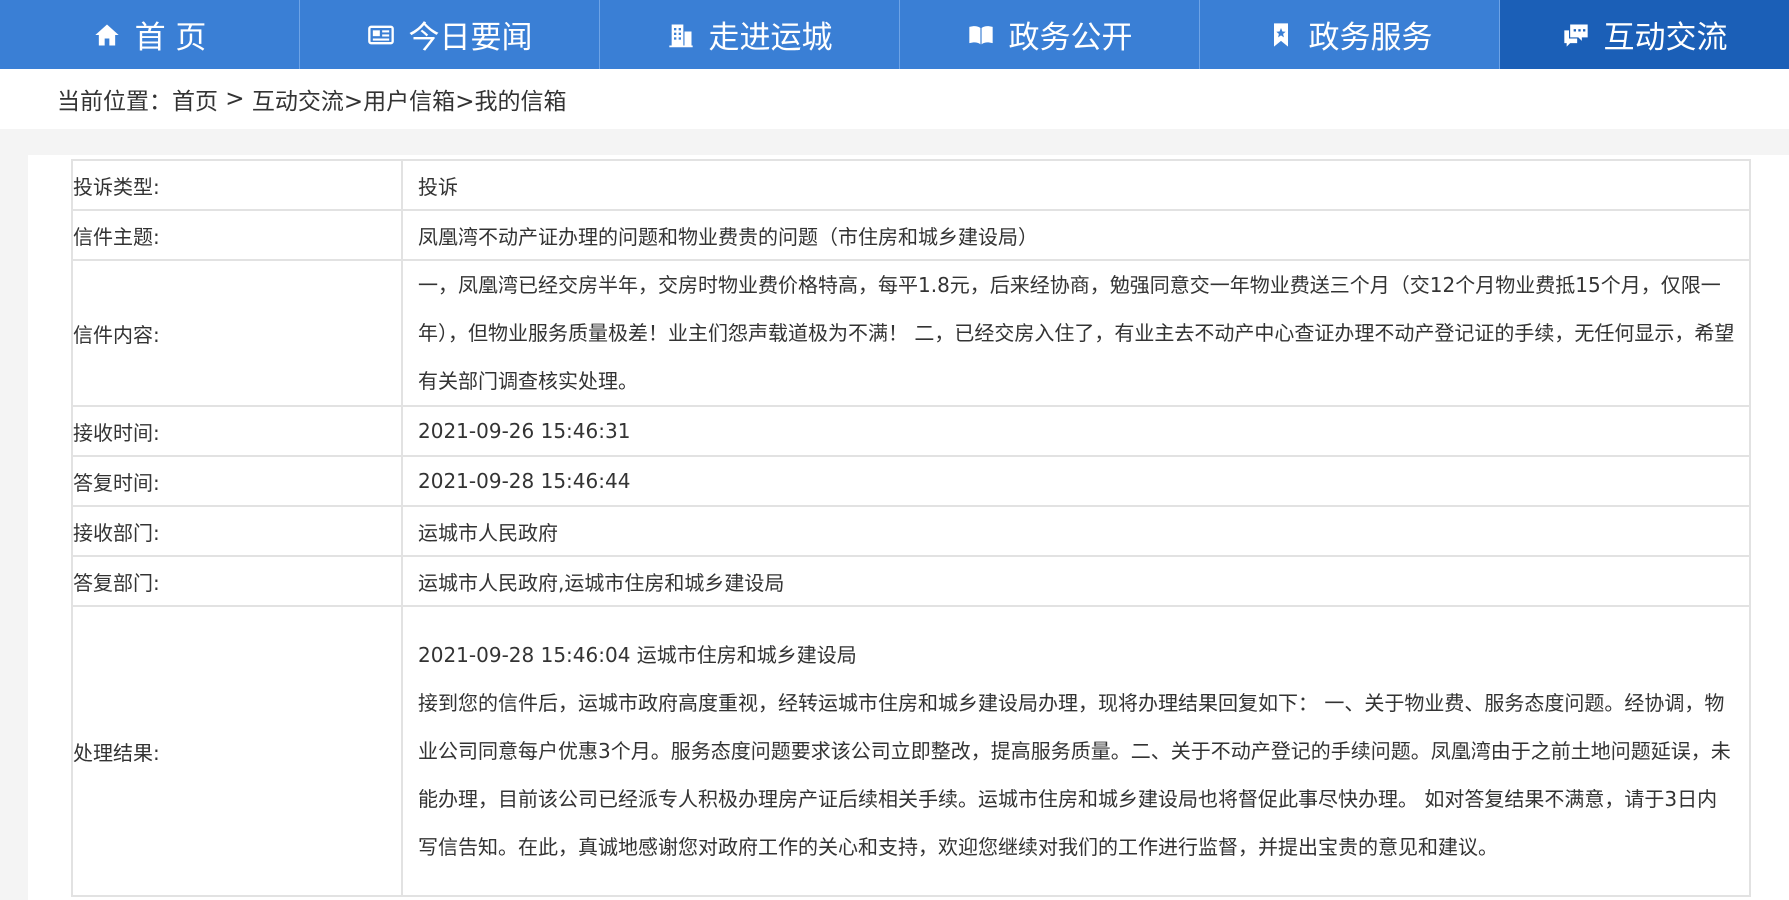 Image resolution: width=1789 pixels, height=900 pixels. I want to click on breadcrumb-my-mailbox-link: >我的信箱, so click(510, 99).